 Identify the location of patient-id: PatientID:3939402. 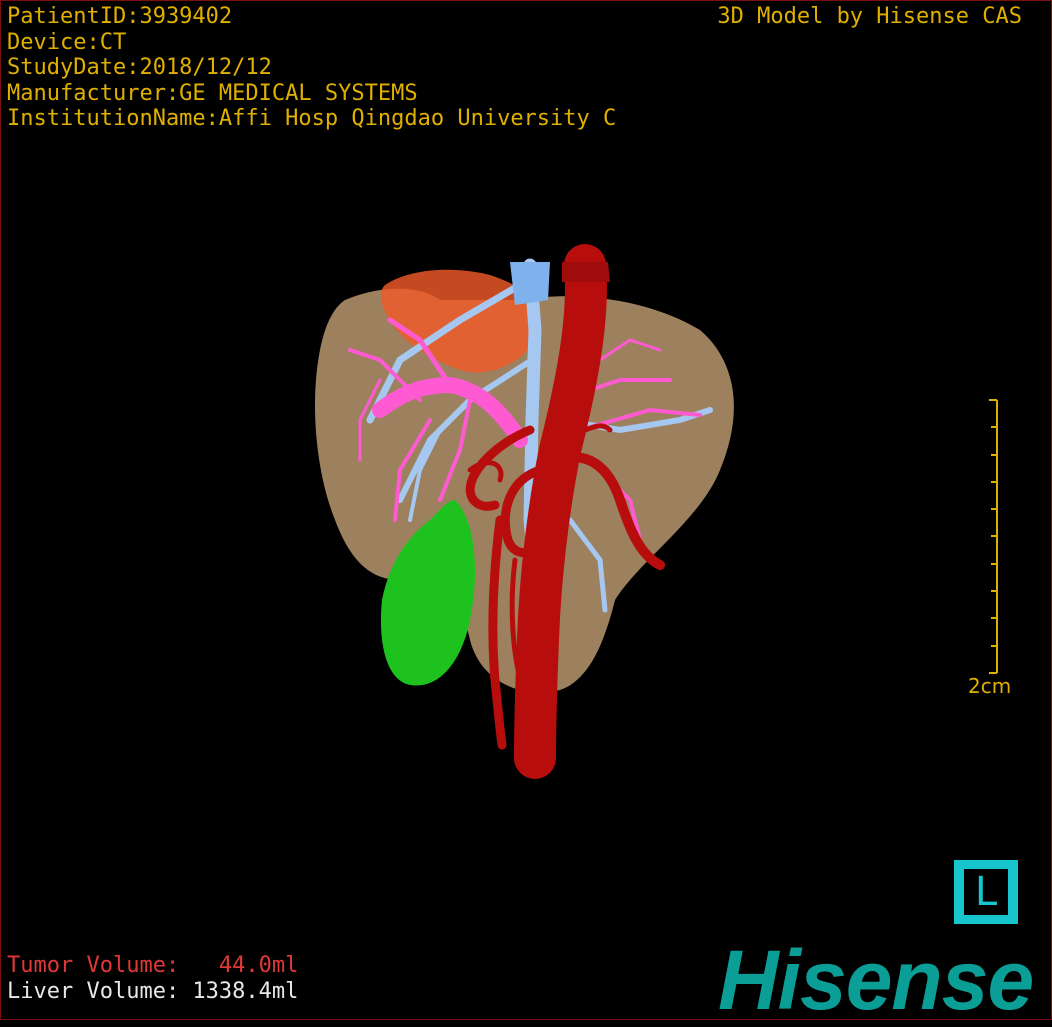
(120, 16).